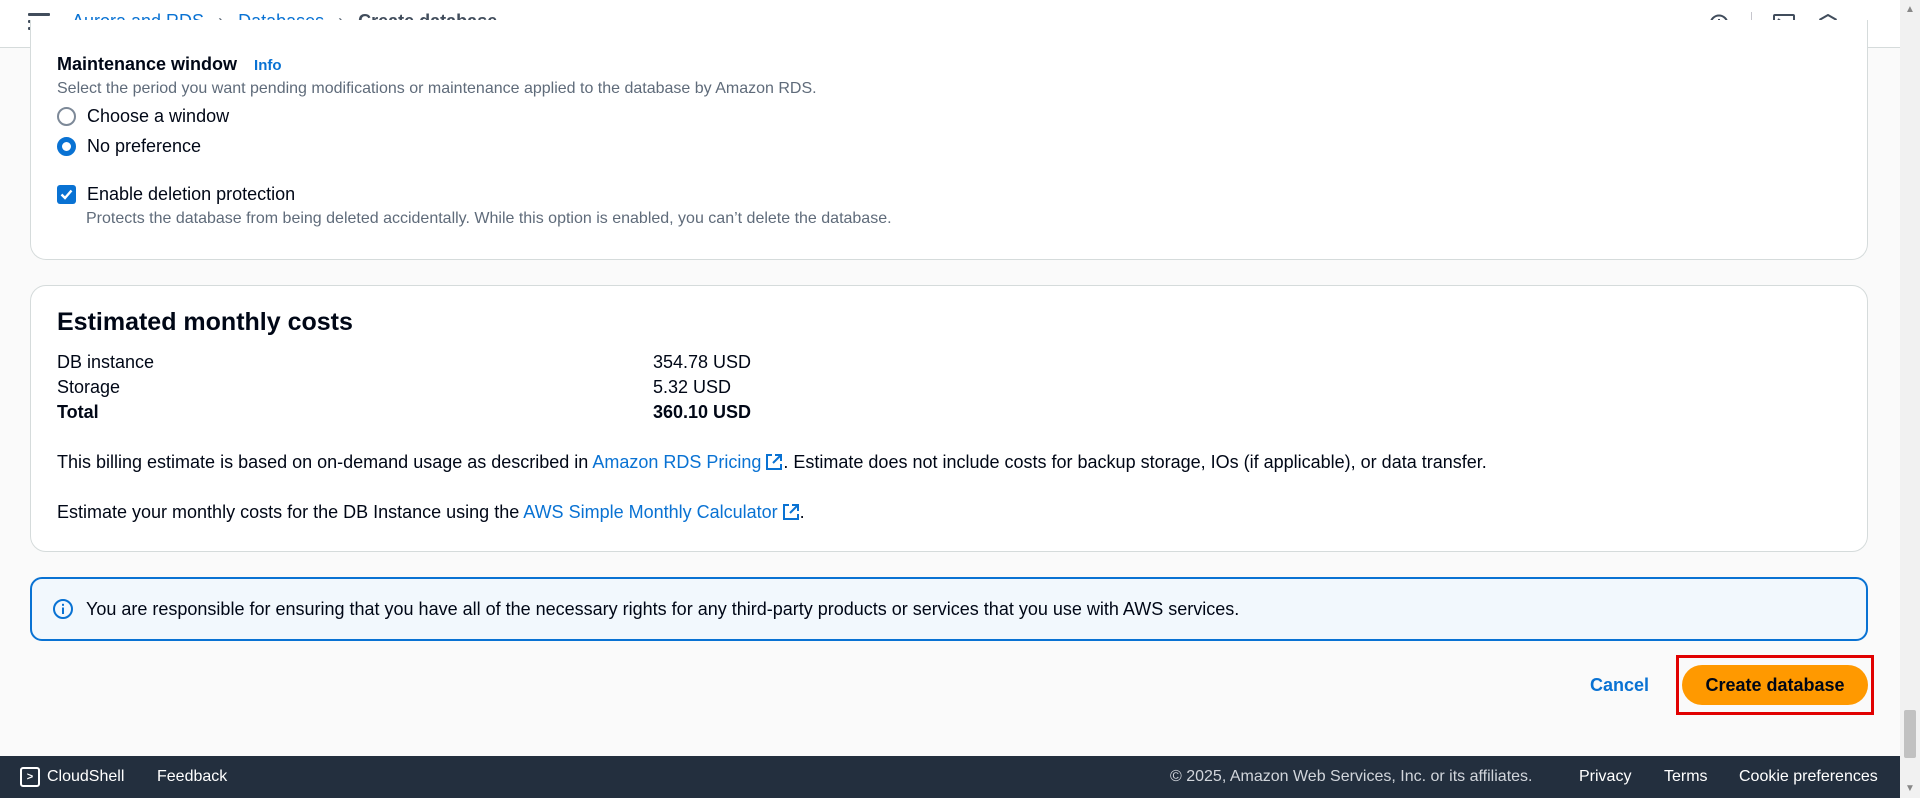 This screenshot has height=798, width=1920. I want to click on radio-no-preference: No preference, so click(129, 146).